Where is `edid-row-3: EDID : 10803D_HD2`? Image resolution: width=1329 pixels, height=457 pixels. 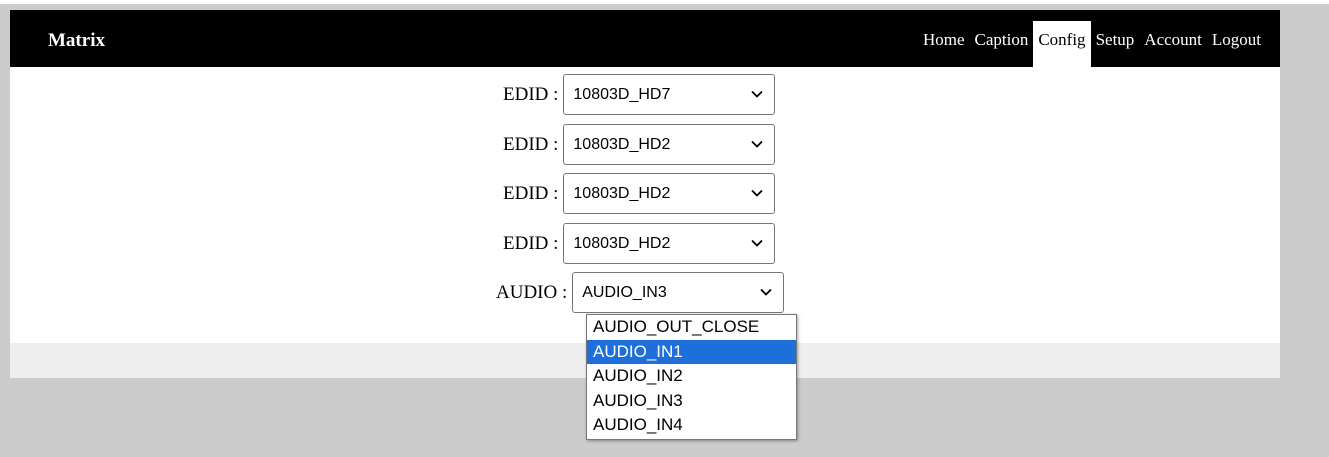
edid-row-3: EDID : 10803D_HD2 is located at coordinates (639, 193).